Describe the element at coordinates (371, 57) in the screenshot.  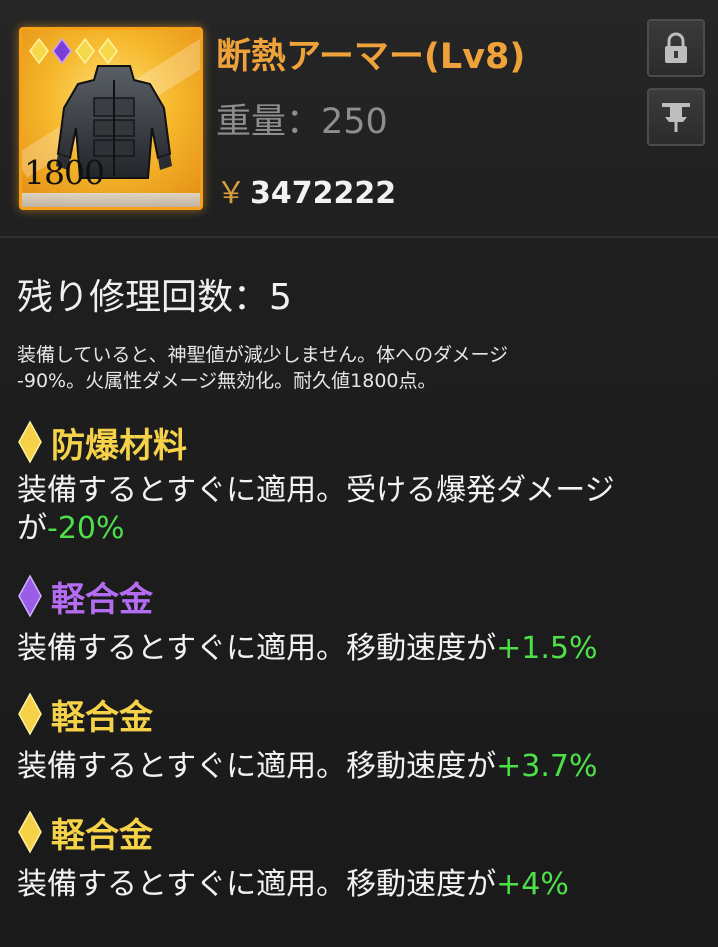
I see `item-title: 断熱アーマー(Lv8)` at that location.